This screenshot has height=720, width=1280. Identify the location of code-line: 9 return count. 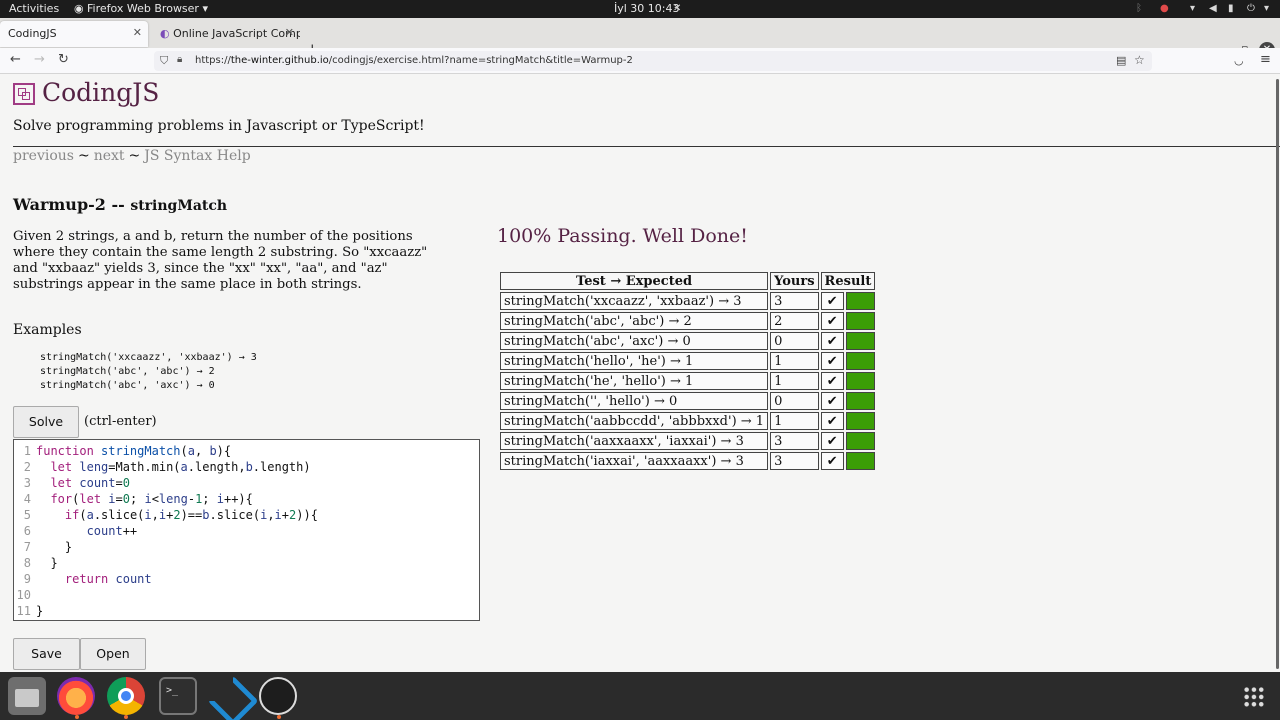
(87, 579).